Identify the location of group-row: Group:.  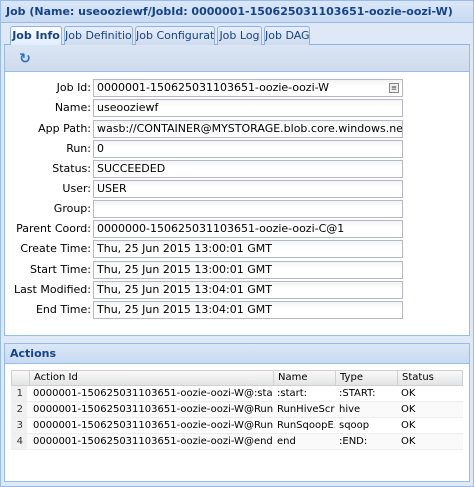
(238, 209).